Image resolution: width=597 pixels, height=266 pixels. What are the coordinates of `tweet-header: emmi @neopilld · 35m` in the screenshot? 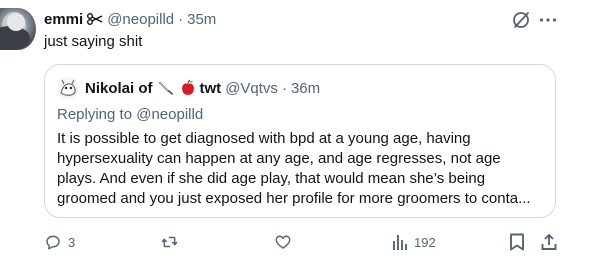 It's located at (130, 19).